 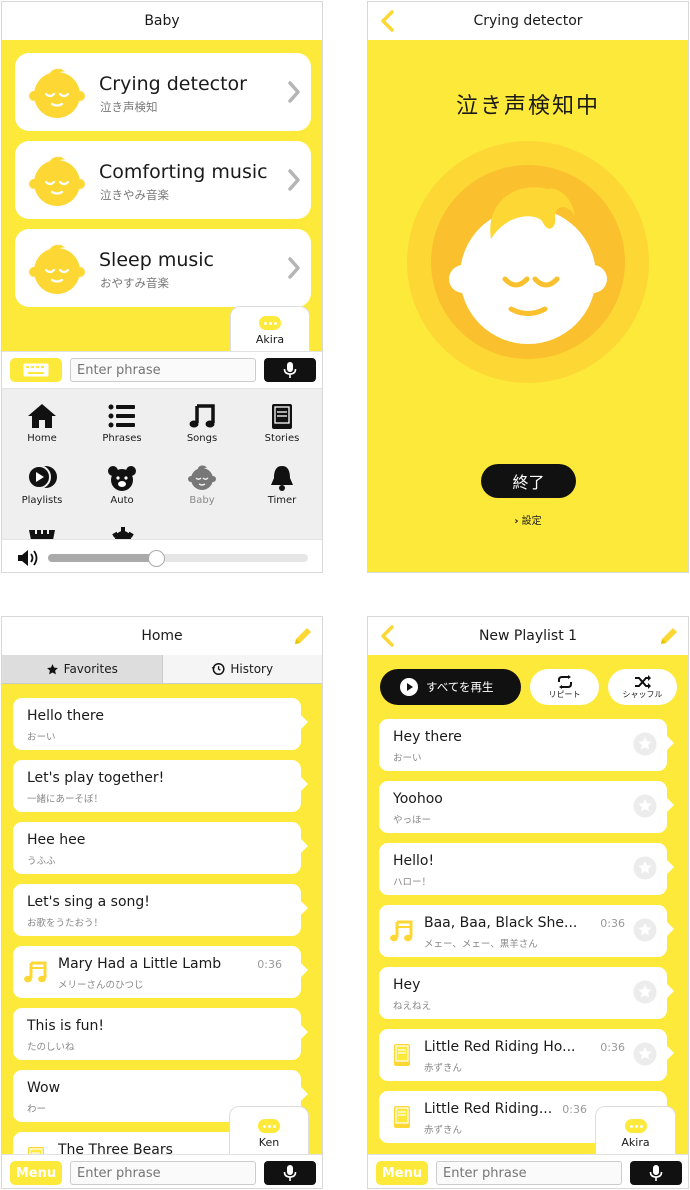 I want to click on menu-item-auto: Auto, so click(x=122, y=485).